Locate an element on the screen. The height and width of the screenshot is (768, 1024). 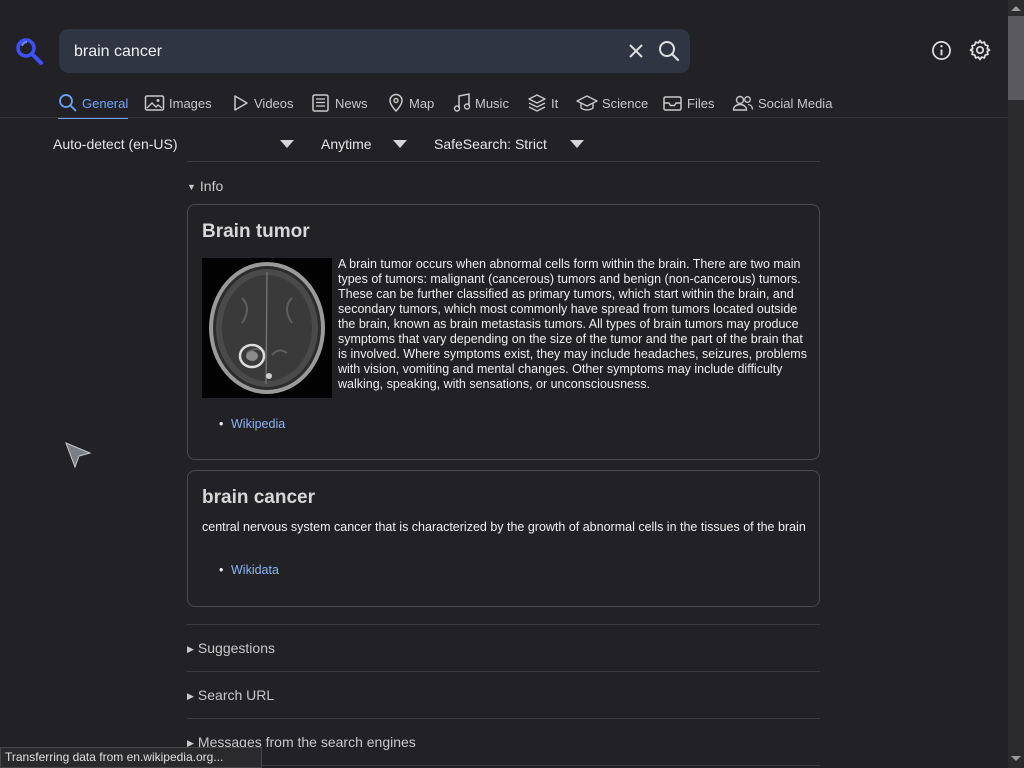
tab-label: Videos is located at coordinates (274, 103).